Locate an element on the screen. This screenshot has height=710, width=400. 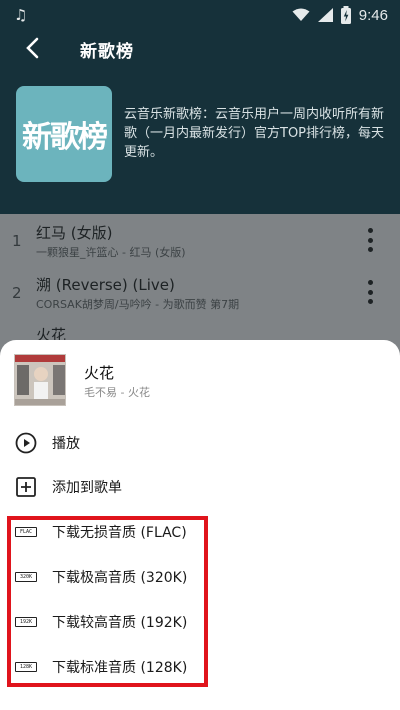
menu-add-to-playlist: 添加到歌单 is located at coordinates (200, 487).